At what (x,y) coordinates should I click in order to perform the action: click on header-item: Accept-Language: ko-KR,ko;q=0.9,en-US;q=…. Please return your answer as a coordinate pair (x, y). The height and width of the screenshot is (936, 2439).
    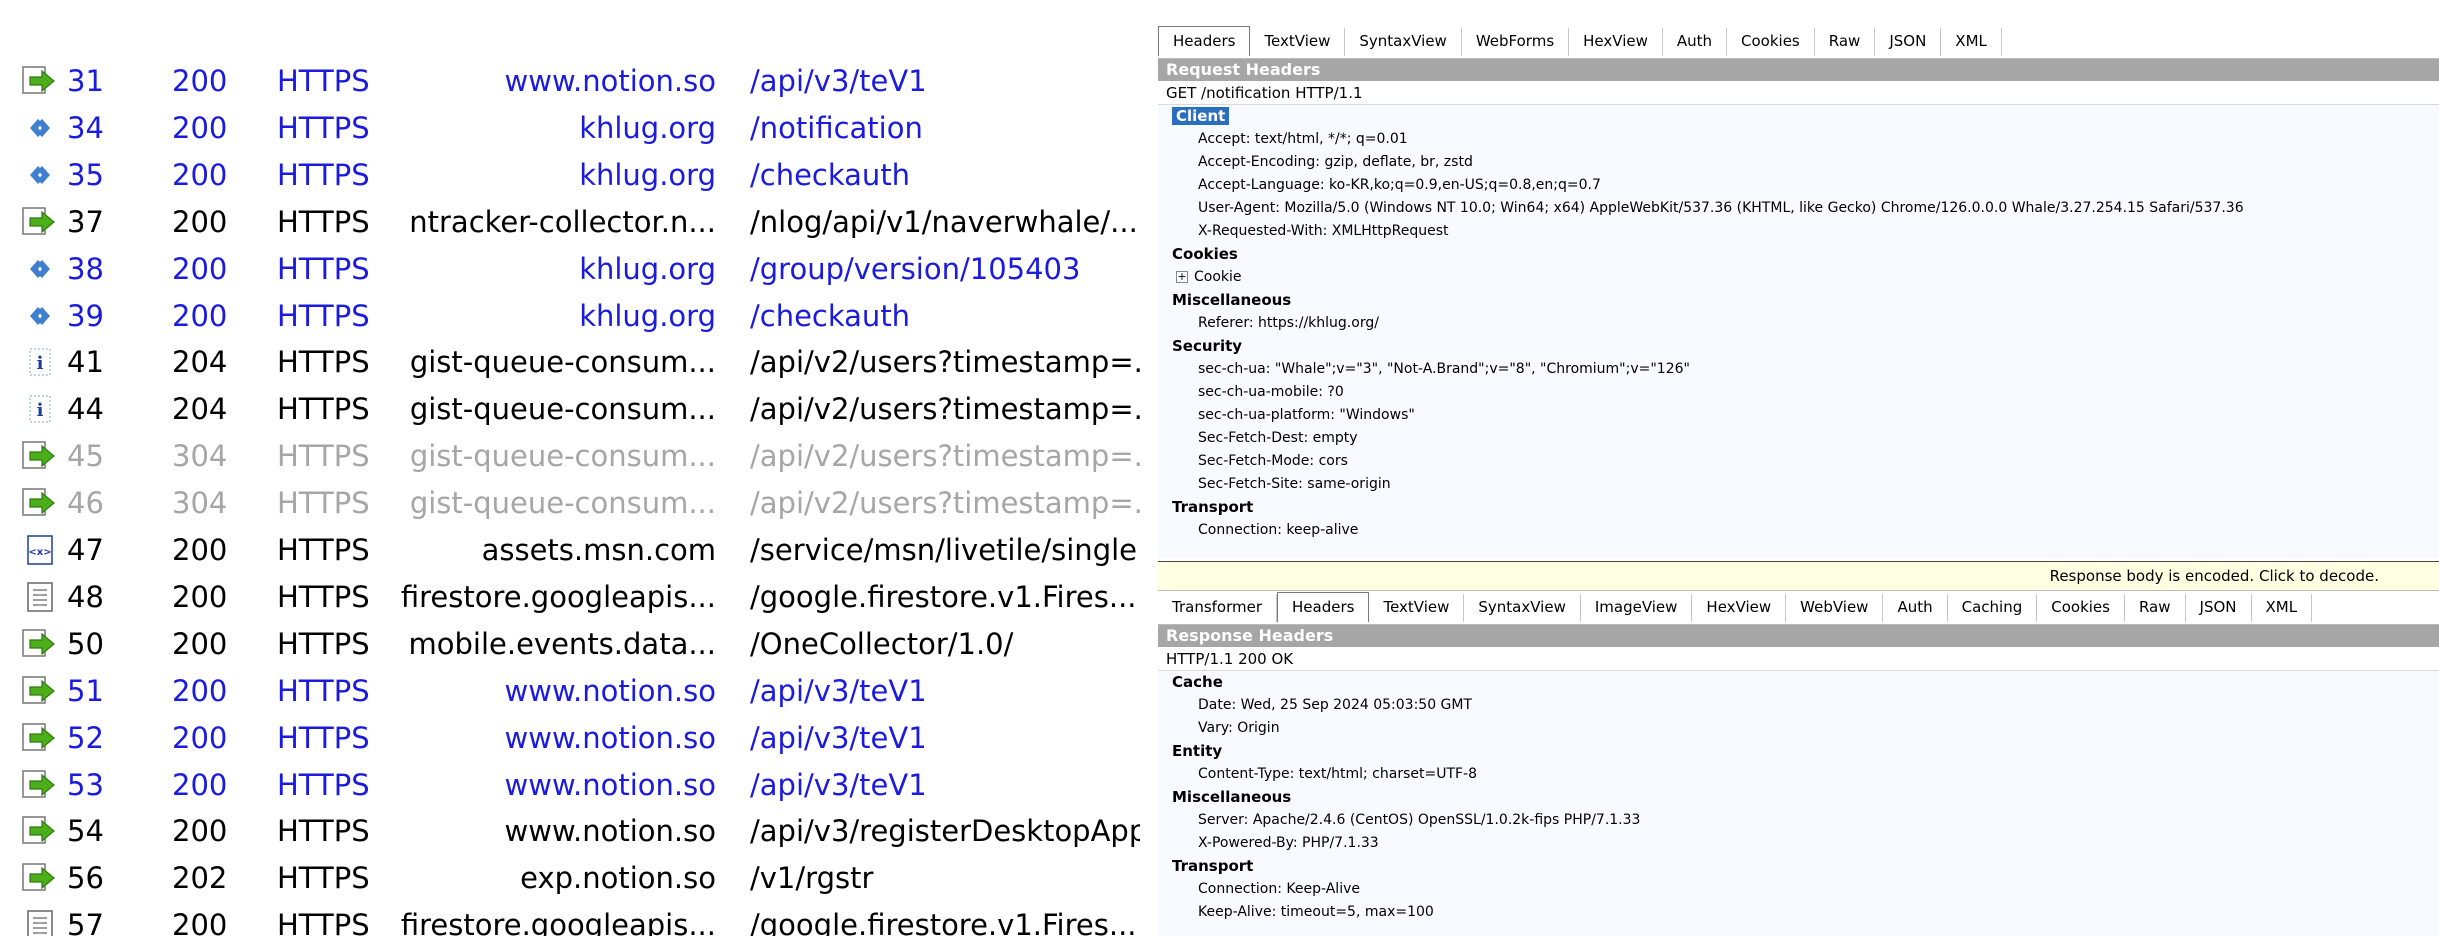
    Looking at the image, I should click on (1798, 185).